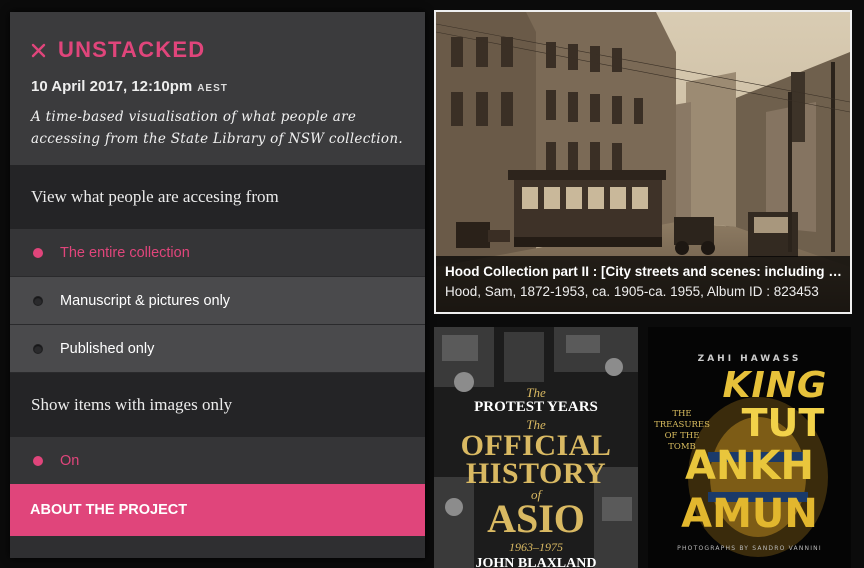  Describe the element at coordinates (125, 252) in the screenshot. I see `option-label: The entire collection` at that location.